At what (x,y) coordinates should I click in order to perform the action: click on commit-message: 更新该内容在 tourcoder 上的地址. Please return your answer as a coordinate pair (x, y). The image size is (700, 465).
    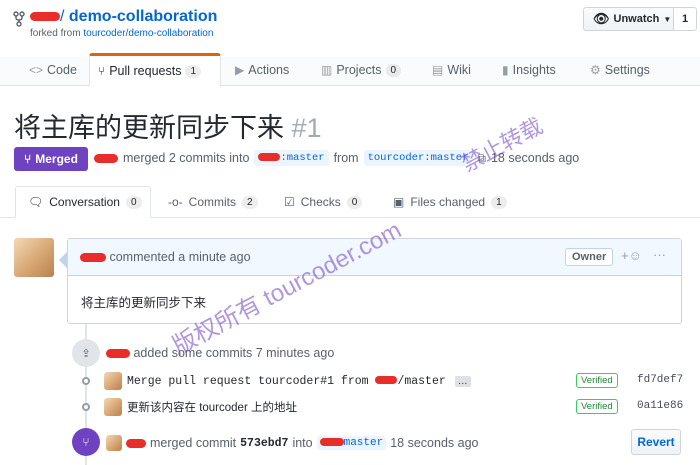
    Looking at the image, I should click on (212, 407).